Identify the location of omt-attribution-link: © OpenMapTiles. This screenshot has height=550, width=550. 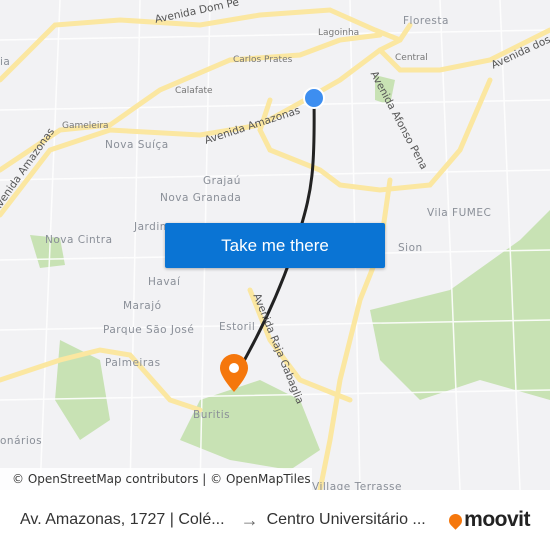
(260, 479).